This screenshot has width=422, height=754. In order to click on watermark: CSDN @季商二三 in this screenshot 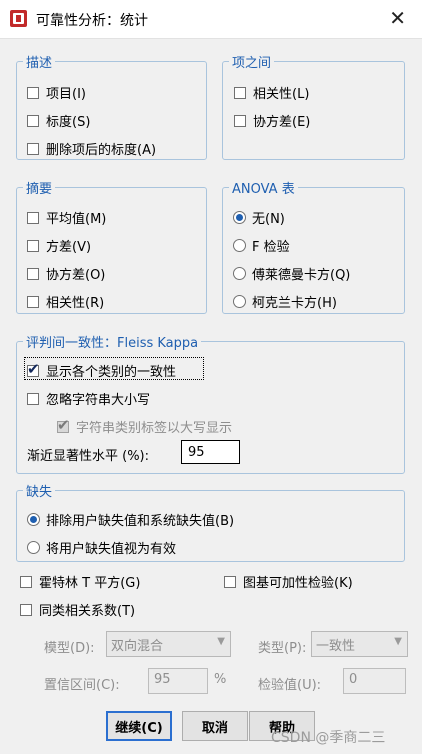, I will do `click(328, 738)`.